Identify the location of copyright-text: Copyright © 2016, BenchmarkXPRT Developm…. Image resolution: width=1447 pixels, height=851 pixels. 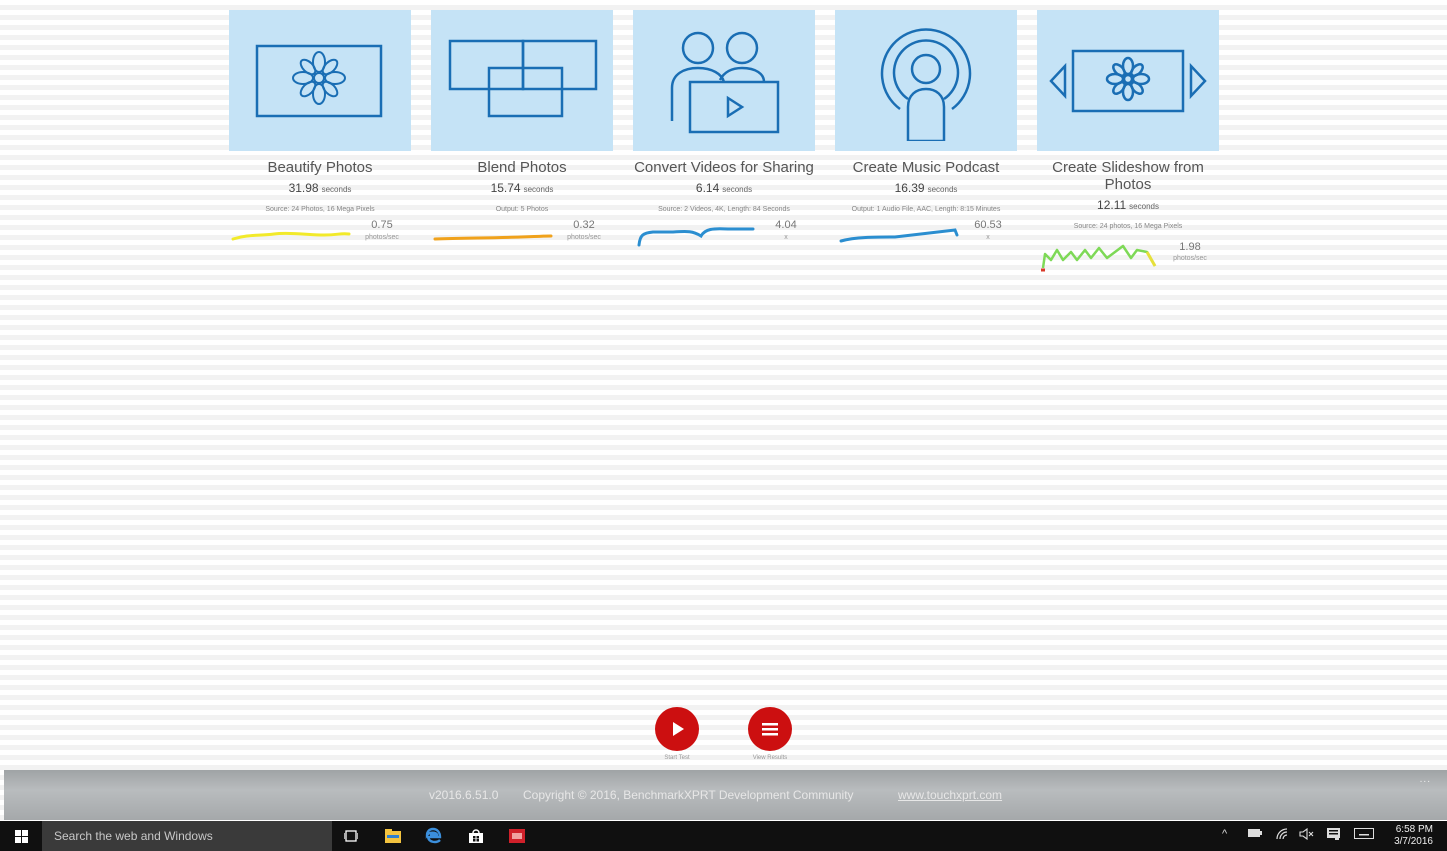
(688, 795).